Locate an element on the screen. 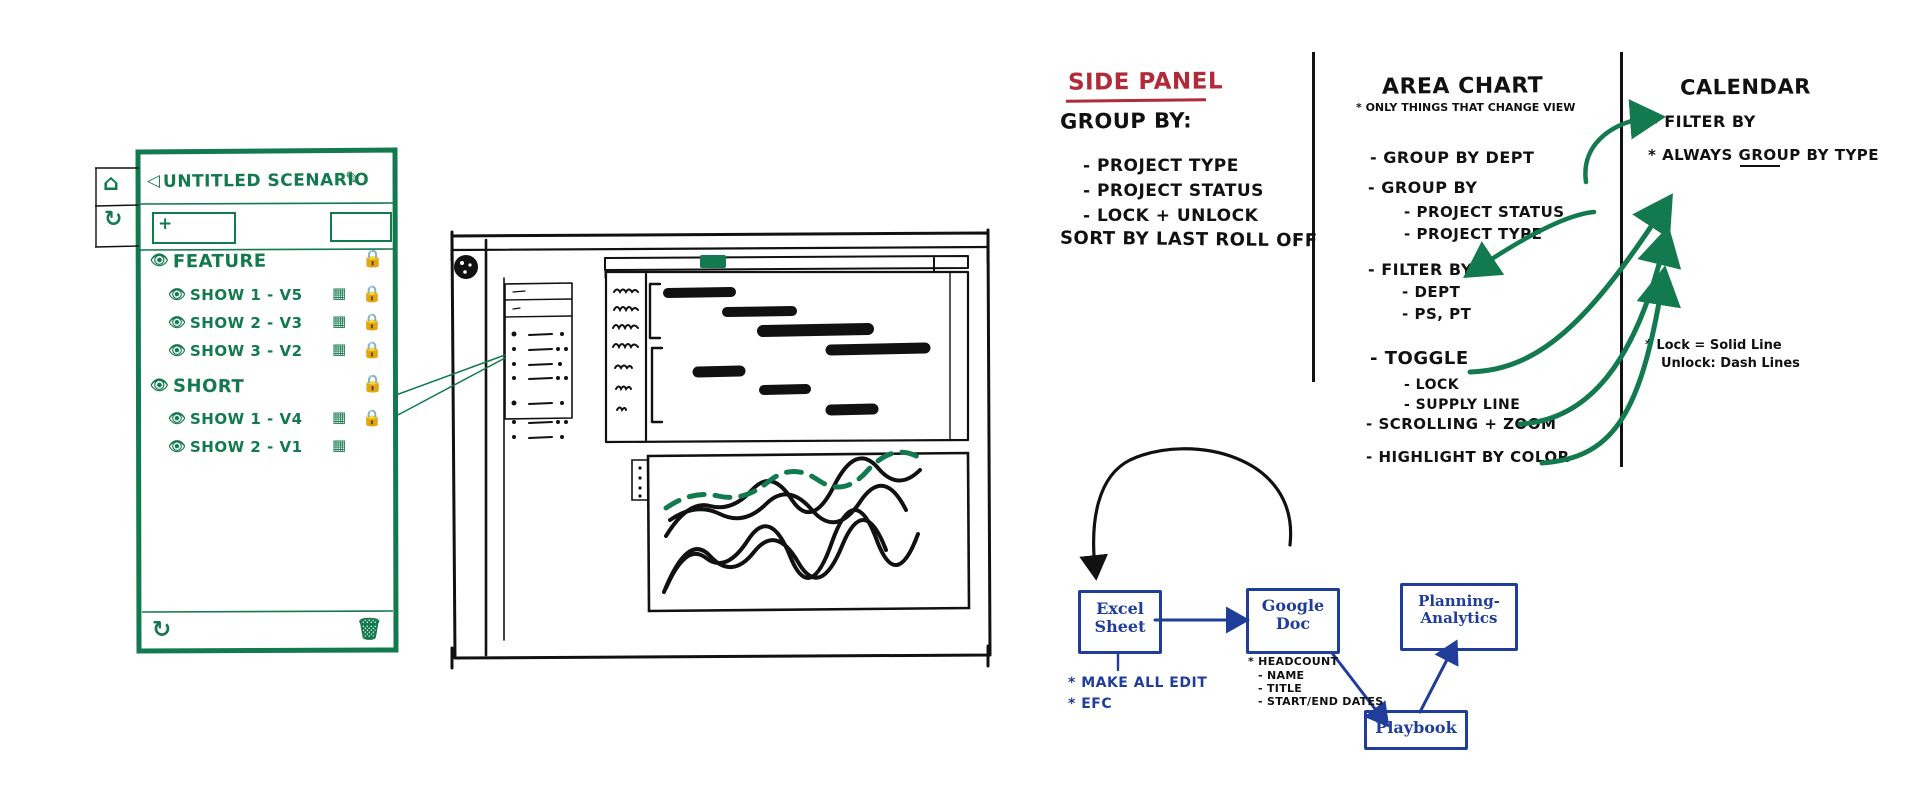  gdoc-note: * HEADCOUNT is located at coordinates (1293, 661).